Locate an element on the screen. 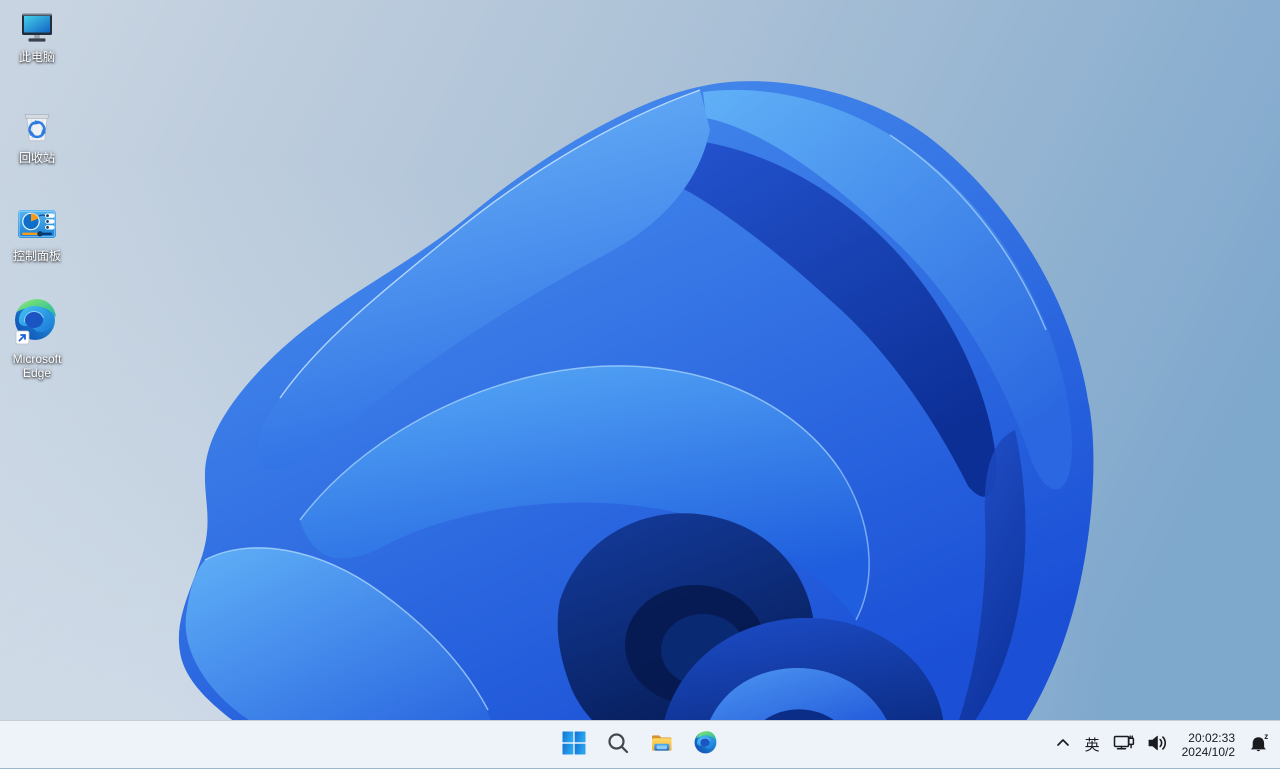  windows-start-icon is located at coordinates (574, 745).